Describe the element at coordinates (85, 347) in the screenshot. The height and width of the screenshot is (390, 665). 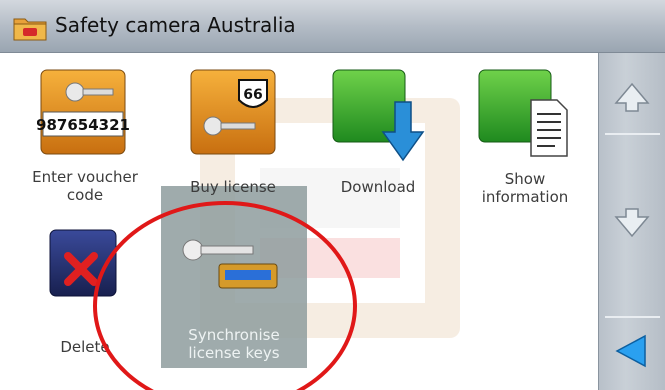
I see `delete-label: Delete` at that location.